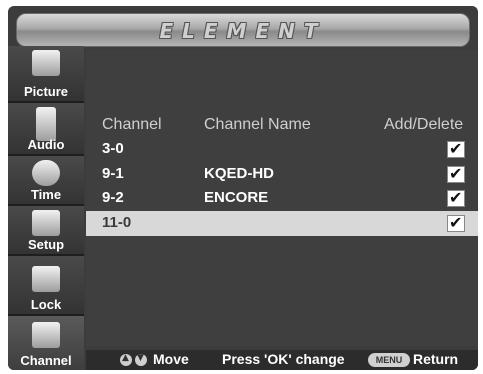 This screenshot has height=374, width=483. I want to click on change-hint: Press 'OK' change, so click(283, 359).